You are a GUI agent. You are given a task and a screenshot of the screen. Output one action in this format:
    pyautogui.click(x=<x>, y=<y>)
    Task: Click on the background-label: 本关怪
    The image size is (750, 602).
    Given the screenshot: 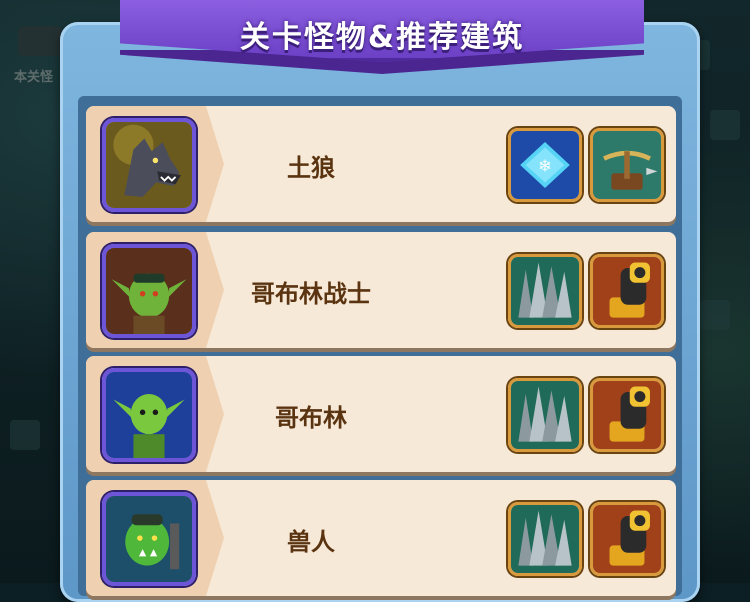 What is the action you would take?
    pyautogui.click(x=34, y=77)
    